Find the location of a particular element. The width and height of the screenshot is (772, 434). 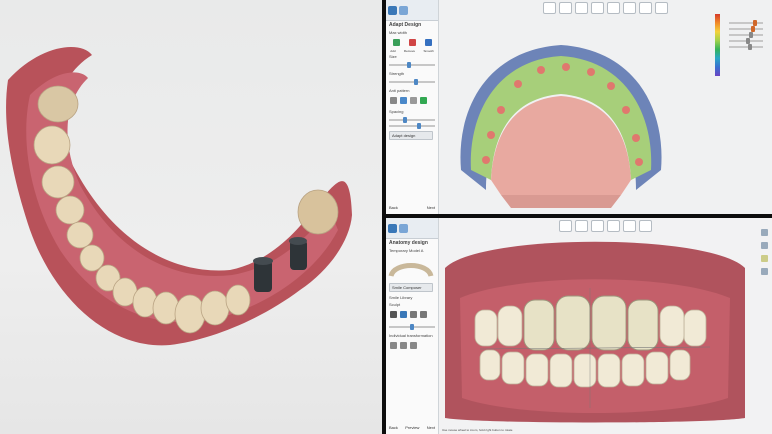

panel-title: Adapt Design is located at coordinates (405, 25).